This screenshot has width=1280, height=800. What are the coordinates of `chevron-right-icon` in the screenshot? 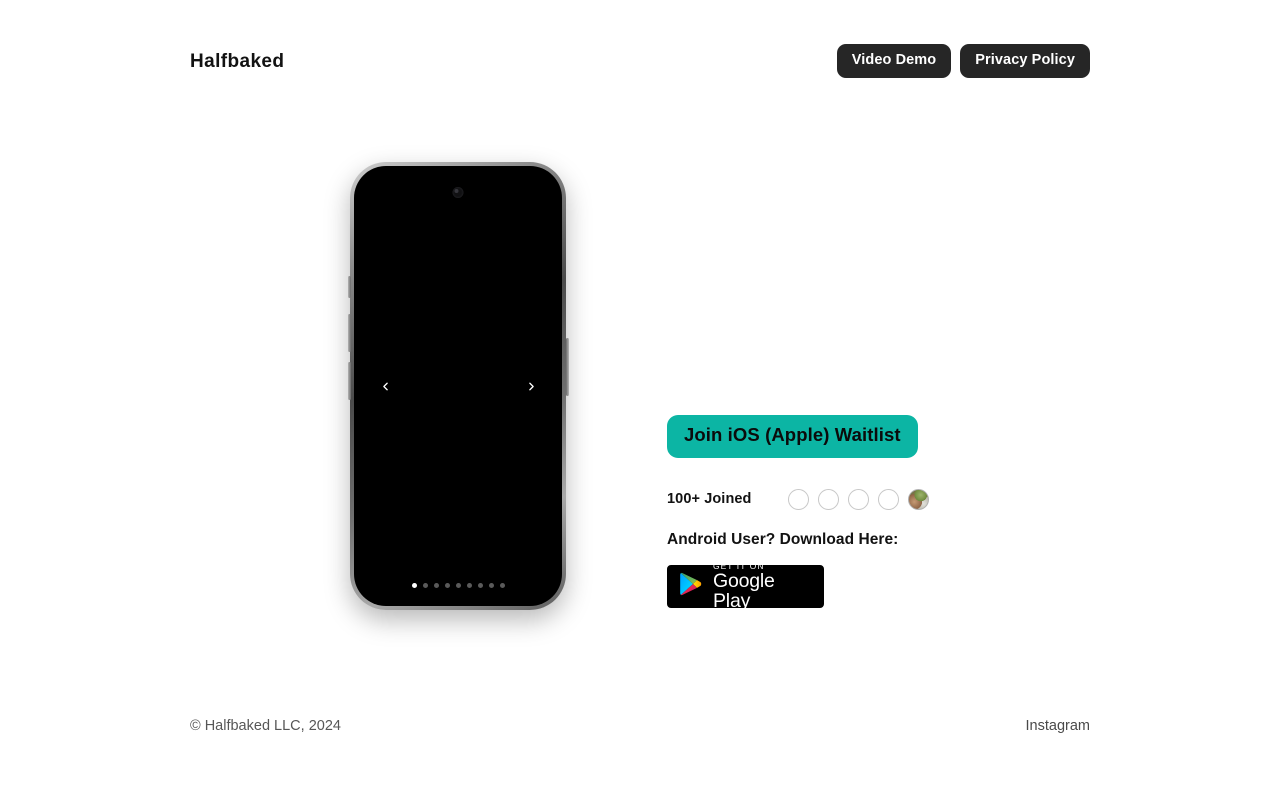 It's located at (531, 386).